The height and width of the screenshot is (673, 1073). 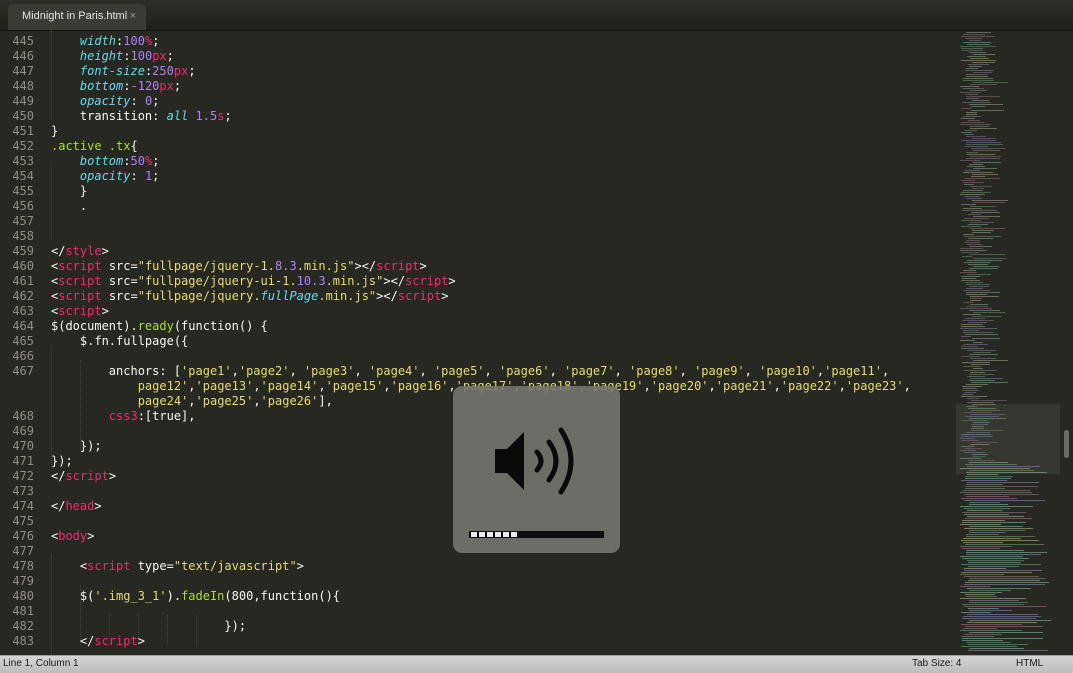 I want to click on code-token: anchors: [, so click(x=116, y=371).